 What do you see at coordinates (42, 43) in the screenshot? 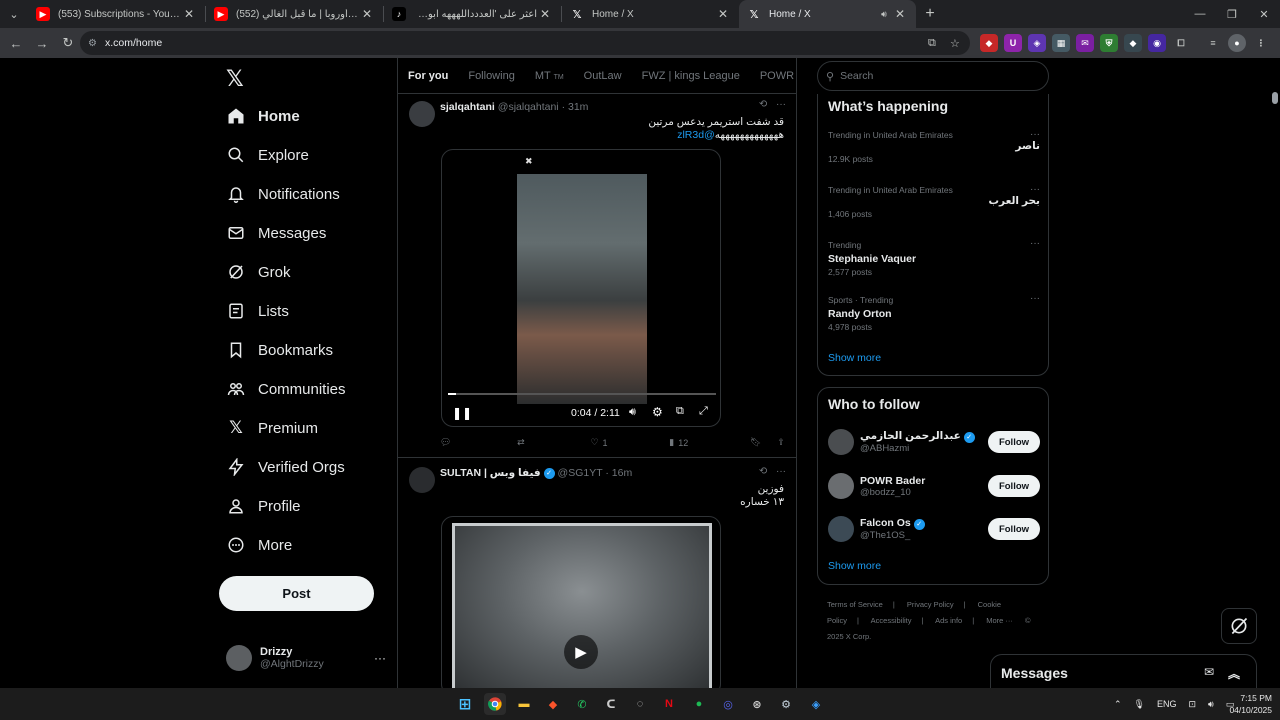
I see `forward-arrow-icon: →` at bounding box center [42, 43].